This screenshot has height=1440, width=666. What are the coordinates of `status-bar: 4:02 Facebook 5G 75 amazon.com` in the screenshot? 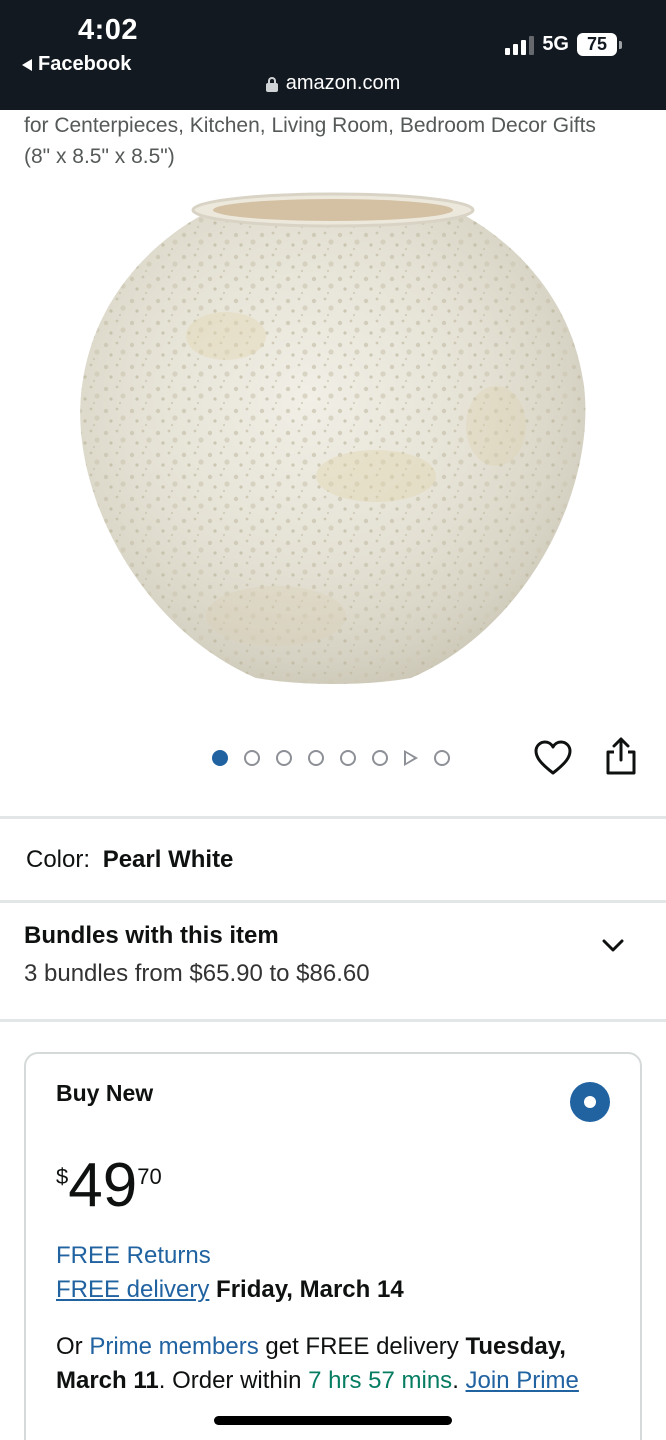 It's located at (333, 55).